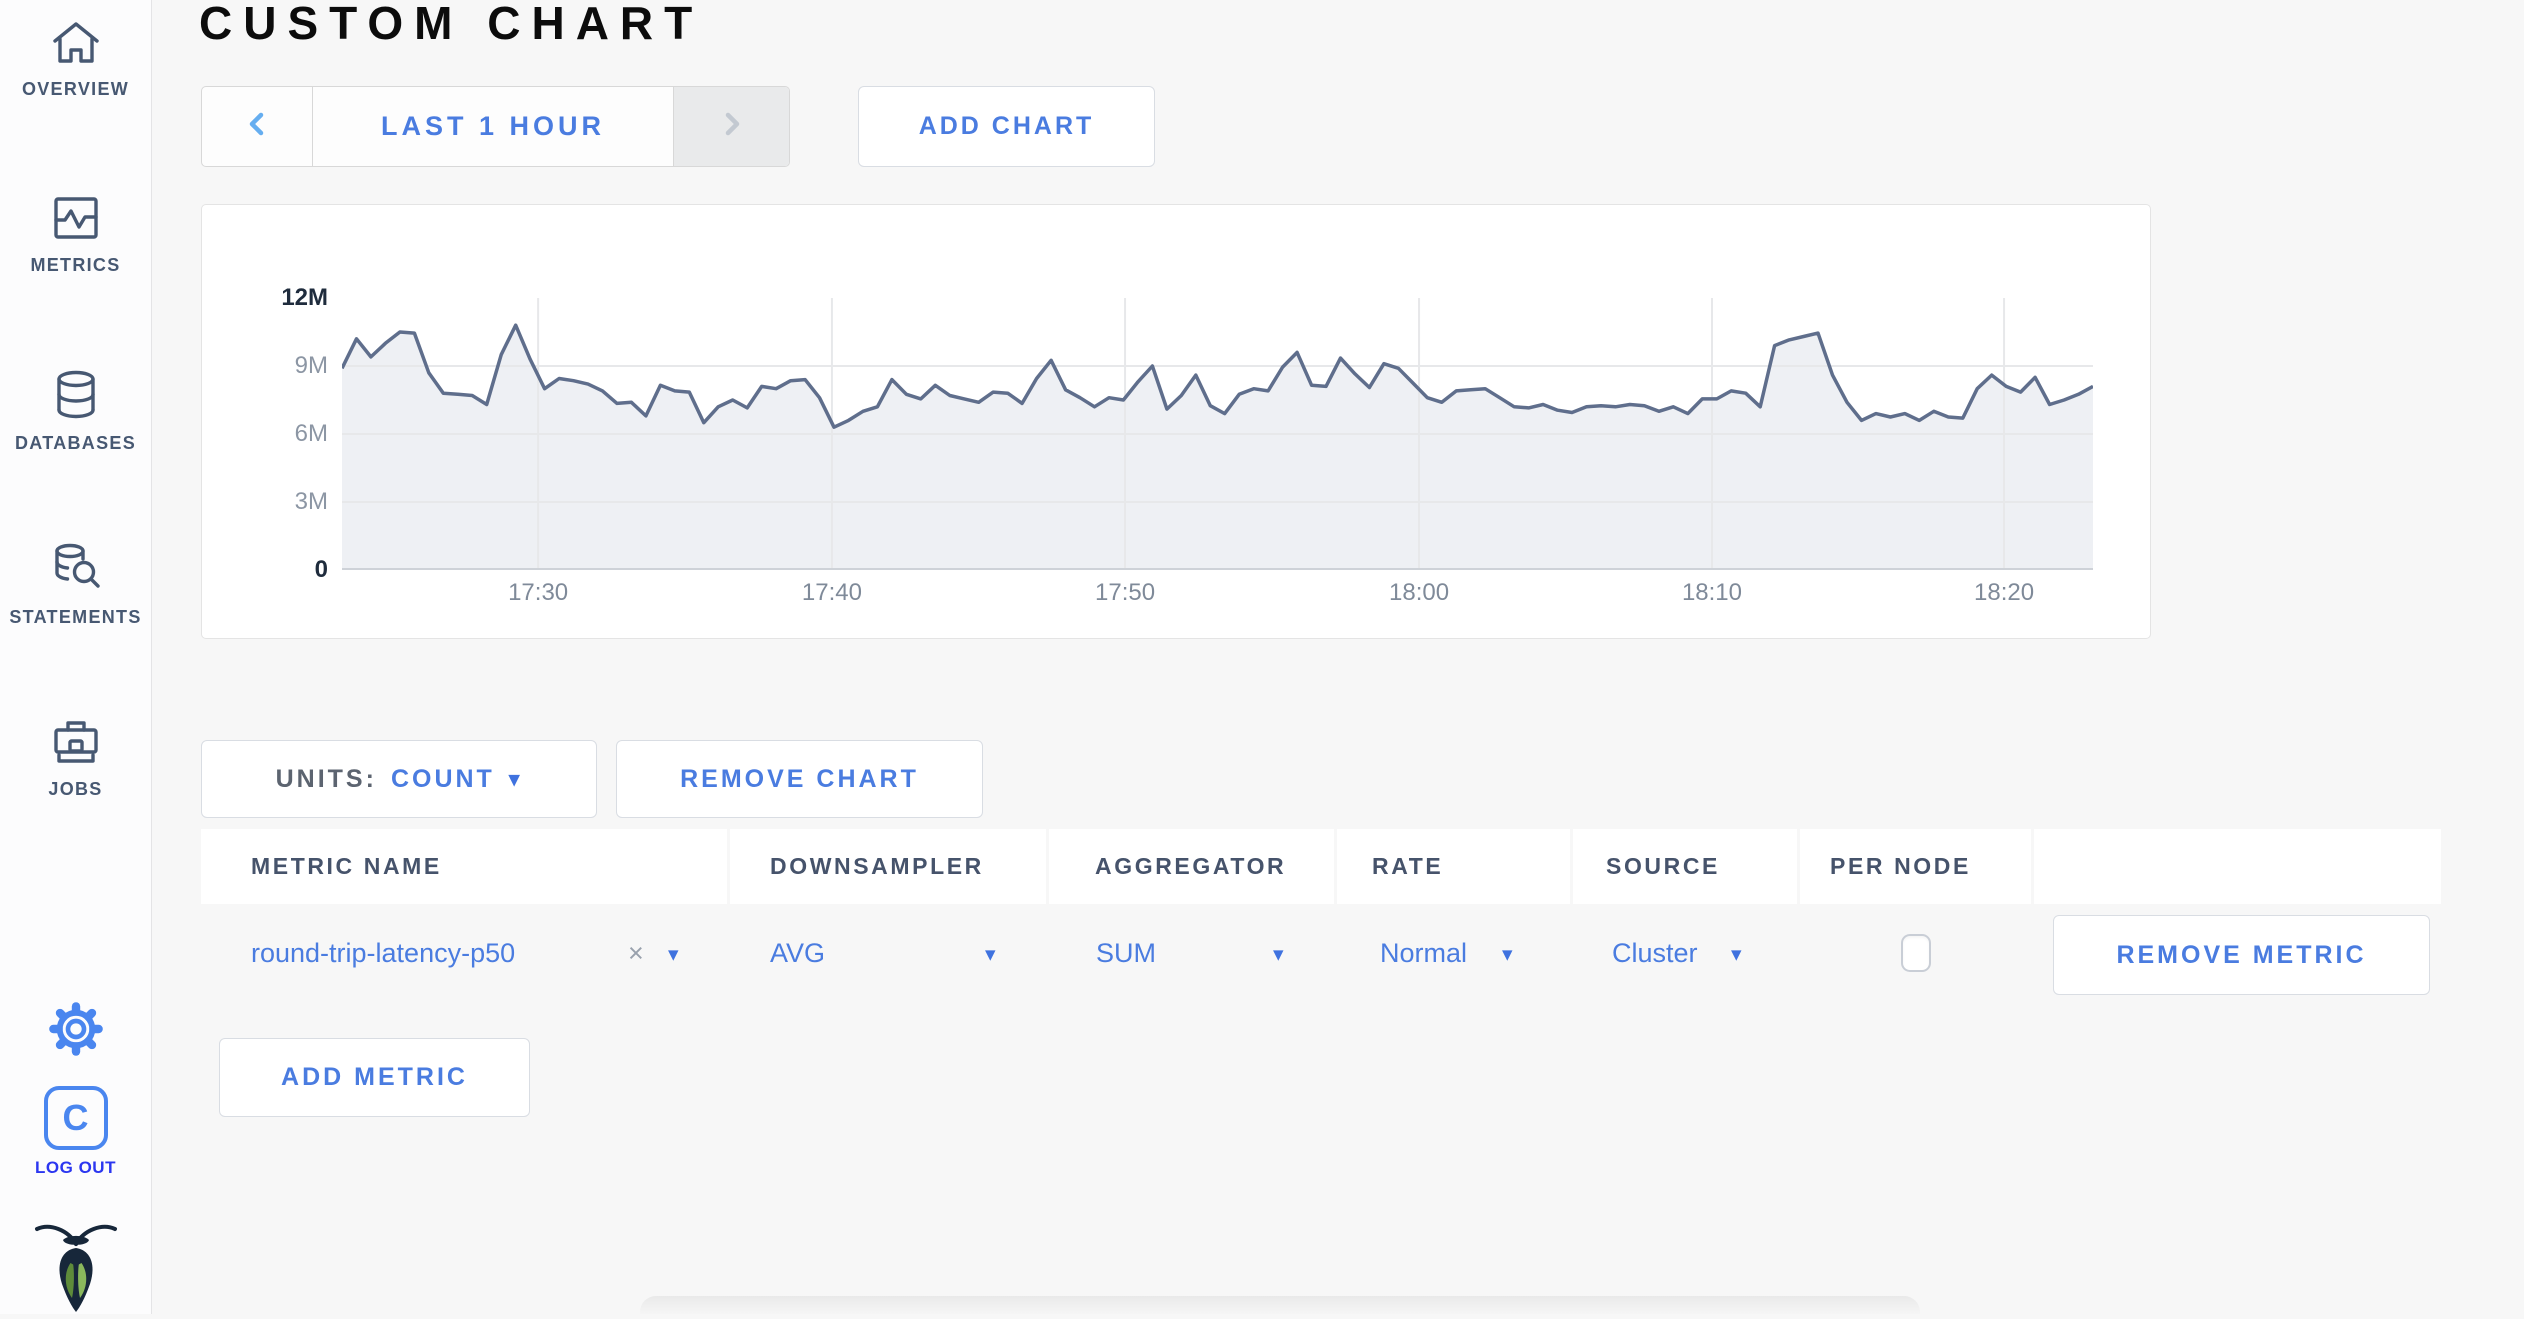 This screenshot has width=2524, height=1319. What do you see at coordinates (76, 220) in the screenshot?
I see `metrics-icon` at bounding box center [76, 220].